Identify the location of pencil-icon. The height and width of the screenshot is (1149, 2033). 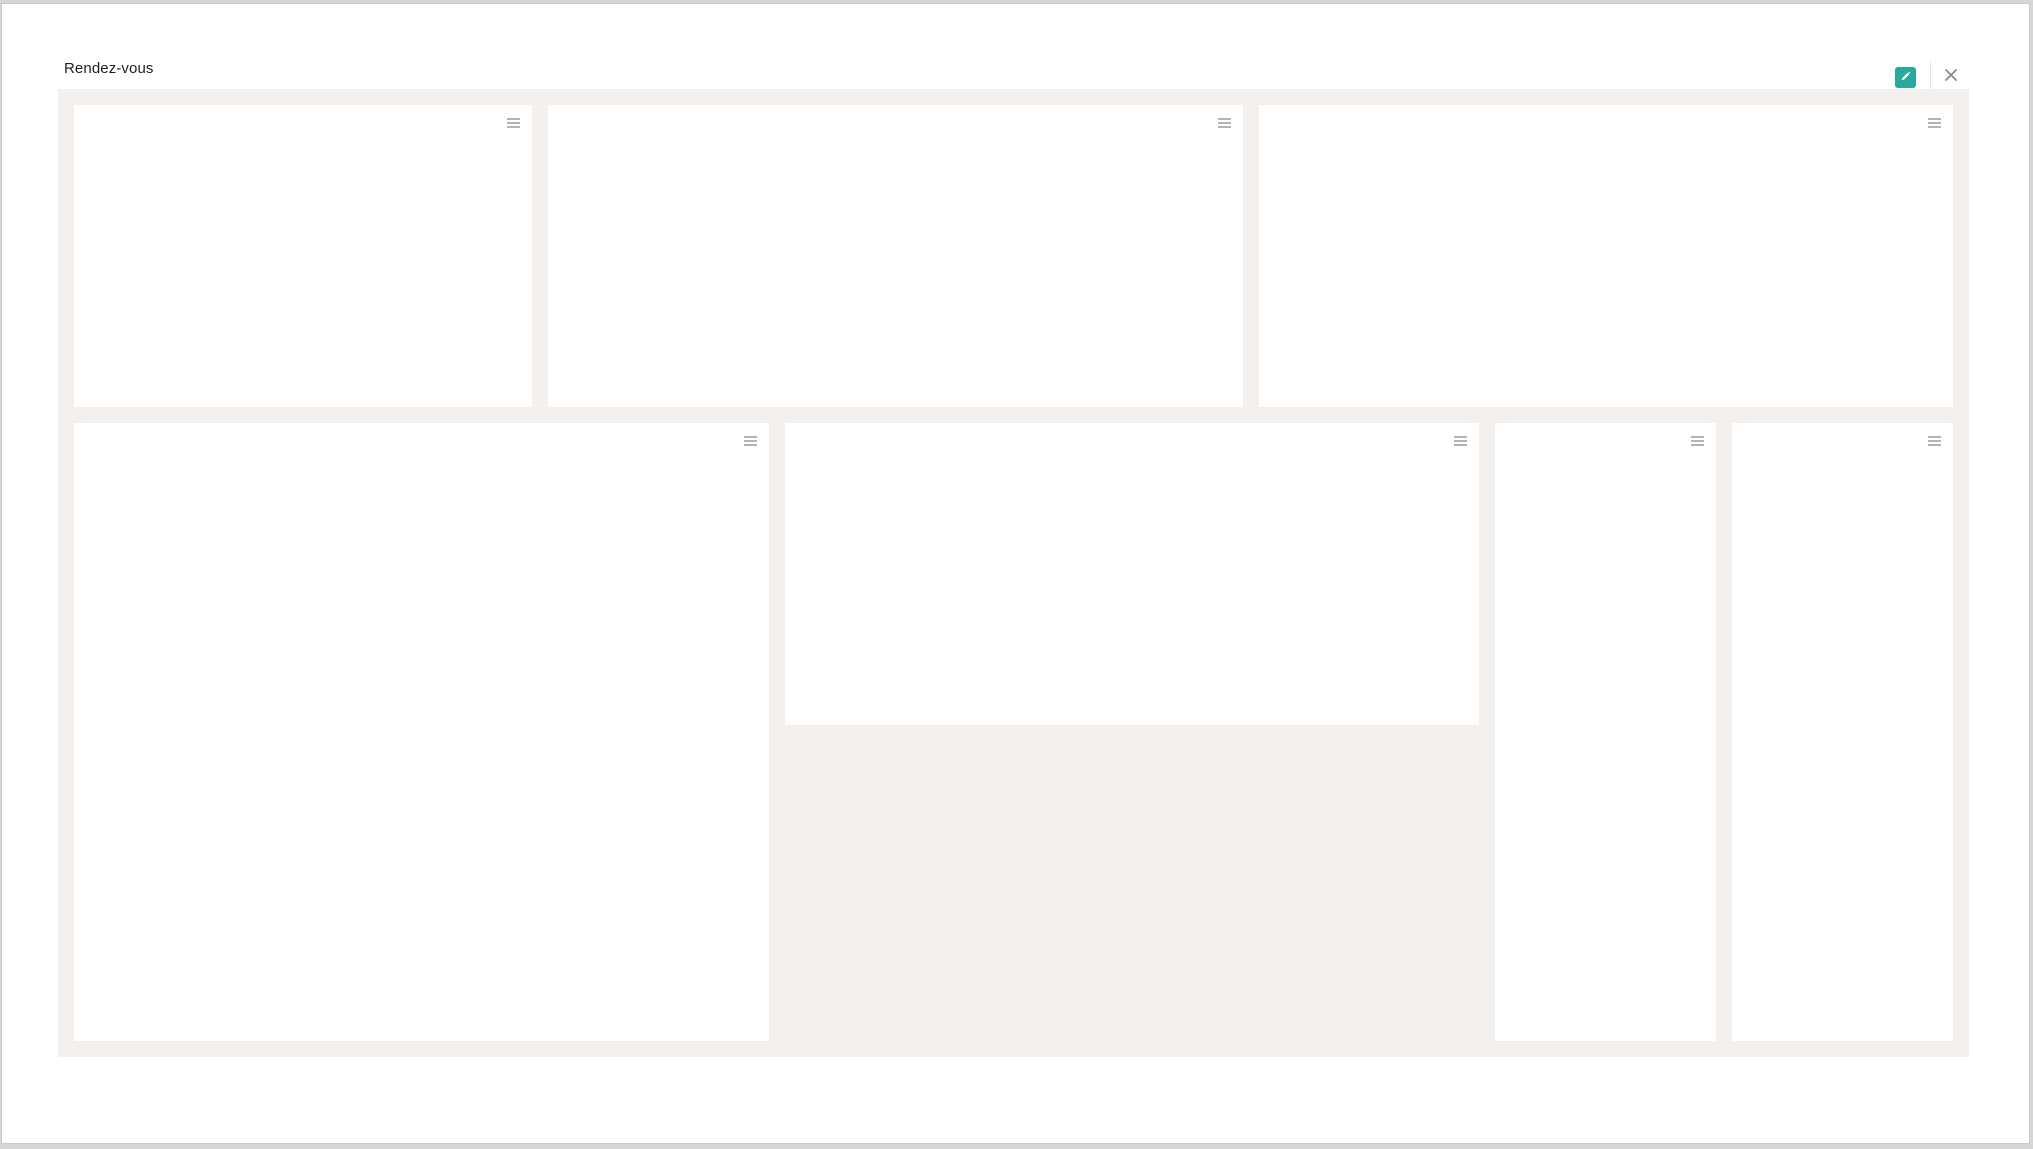
(1905, 78).